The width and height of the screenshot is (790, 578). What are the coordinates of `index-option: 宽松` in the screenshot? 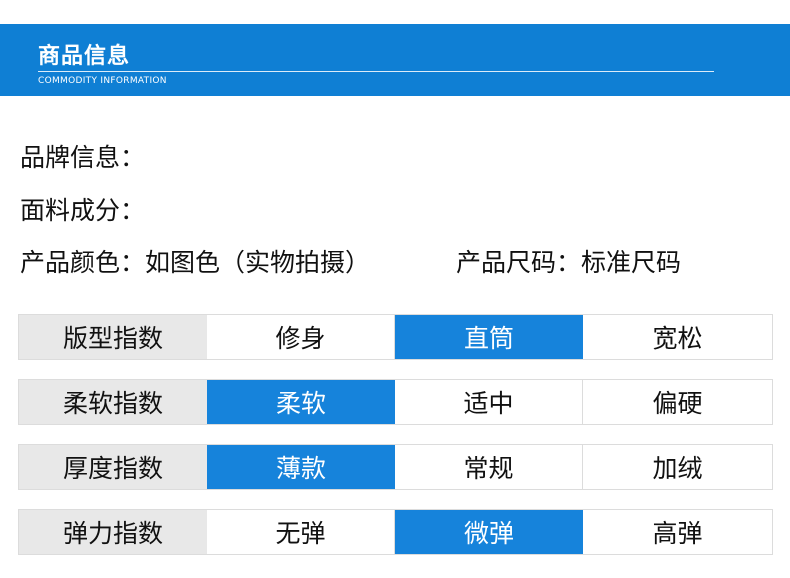 It's located at (677, 338).